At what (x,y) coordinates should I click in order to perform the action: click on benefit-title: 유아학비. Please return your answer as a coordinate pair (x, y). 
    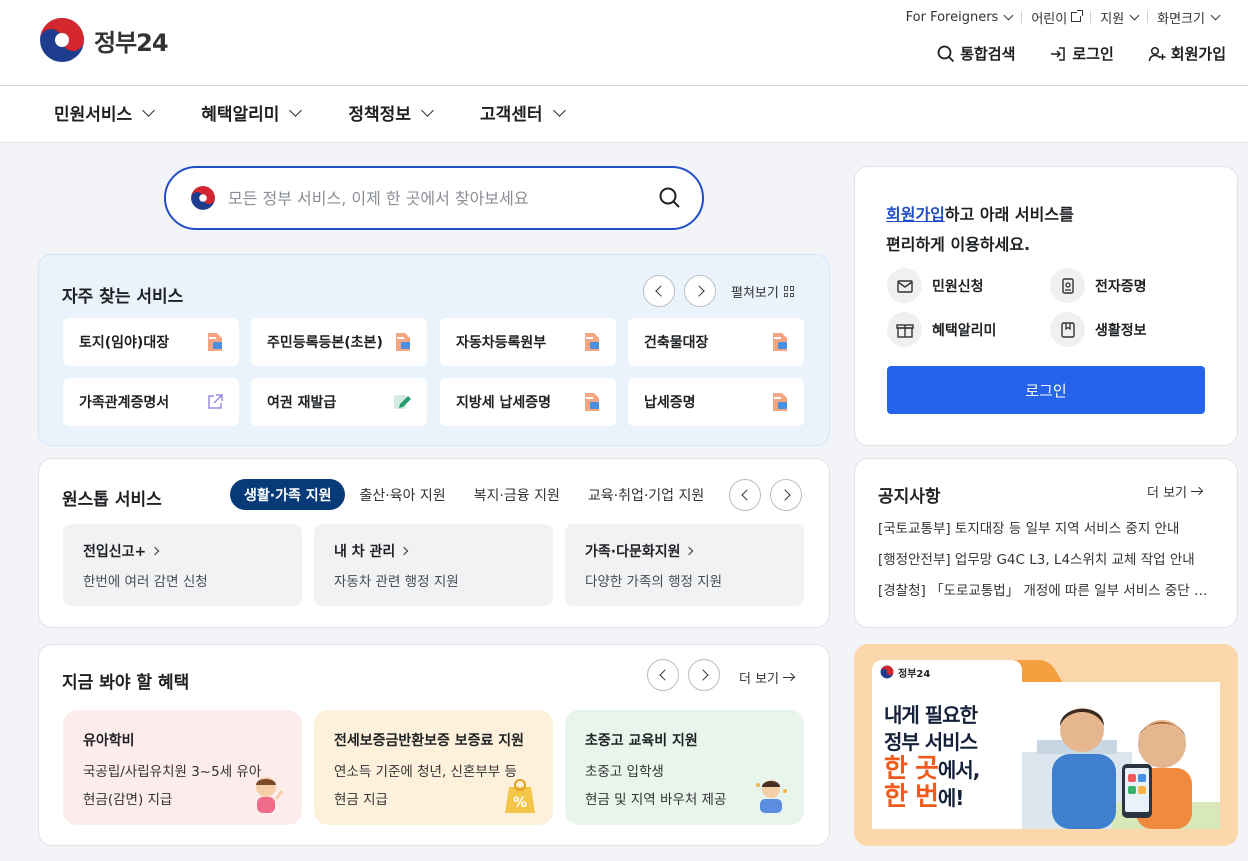
    Looking at the image, I should click on (109, 741).